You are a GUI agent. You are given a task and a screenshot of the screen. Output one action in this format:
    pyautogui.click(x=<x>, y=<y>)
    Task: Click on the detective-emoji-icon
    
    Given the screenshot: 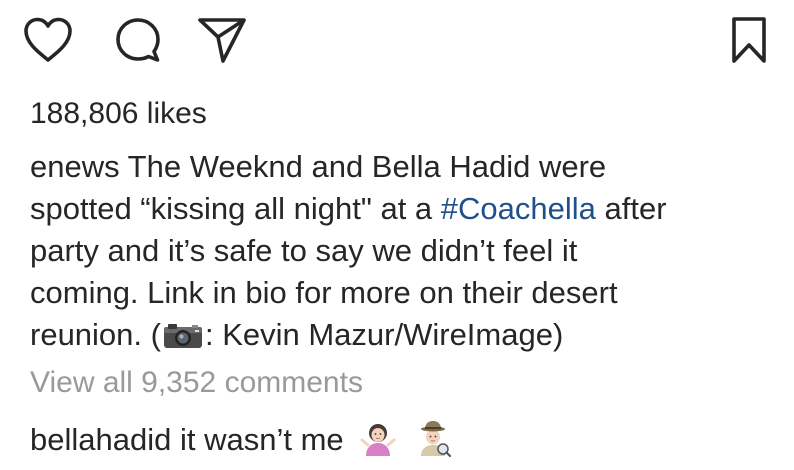 What is the action you would take?
    pyautogui.click(x=436, y=439)
    